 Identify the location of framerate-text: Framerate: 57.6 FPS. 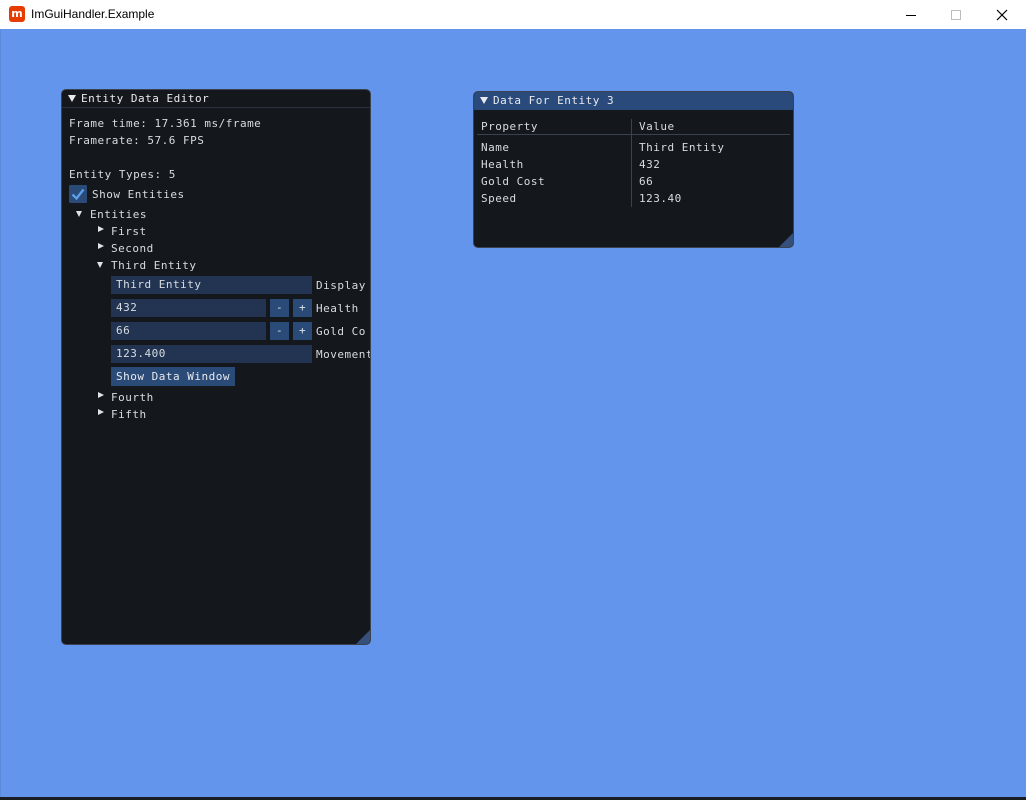
(137, 140).